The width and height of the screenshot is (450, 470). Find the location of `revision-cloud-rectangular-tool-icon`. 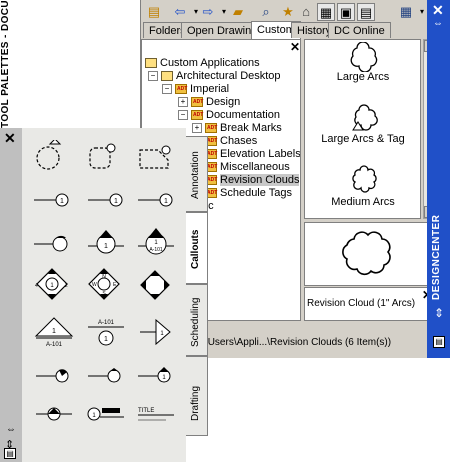

revision-cloud-rectangular-tool-icon is located at coordinates (103, 156).